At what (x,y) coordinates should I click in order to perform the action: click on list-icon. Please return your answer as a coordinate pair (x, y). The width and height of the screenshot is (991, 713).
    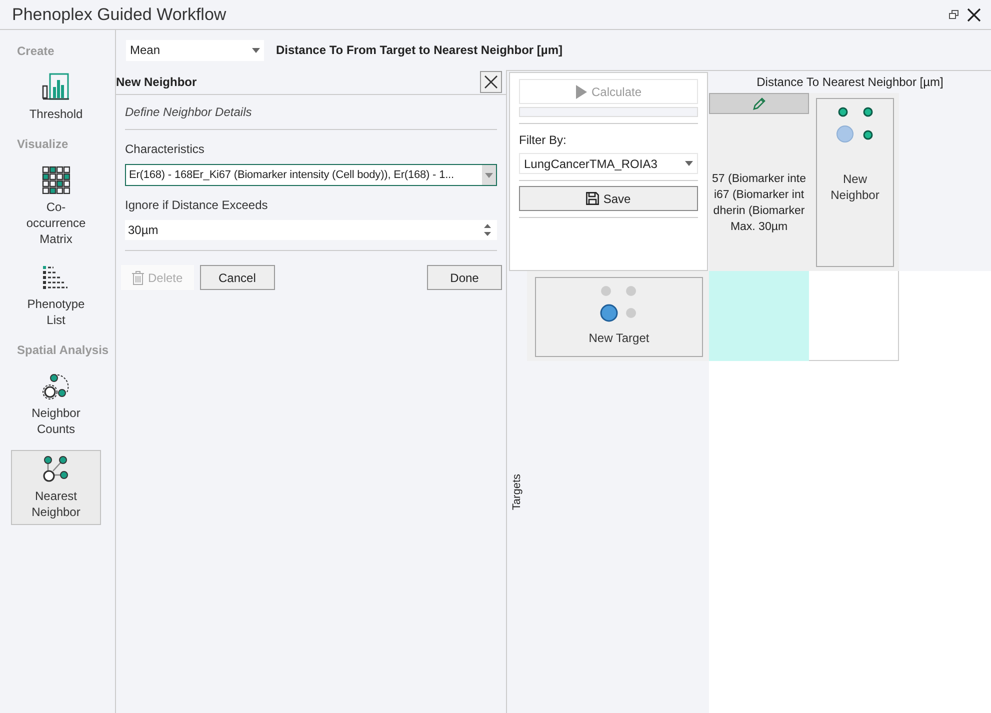
    Looking at the image, I should click on (56, 278).